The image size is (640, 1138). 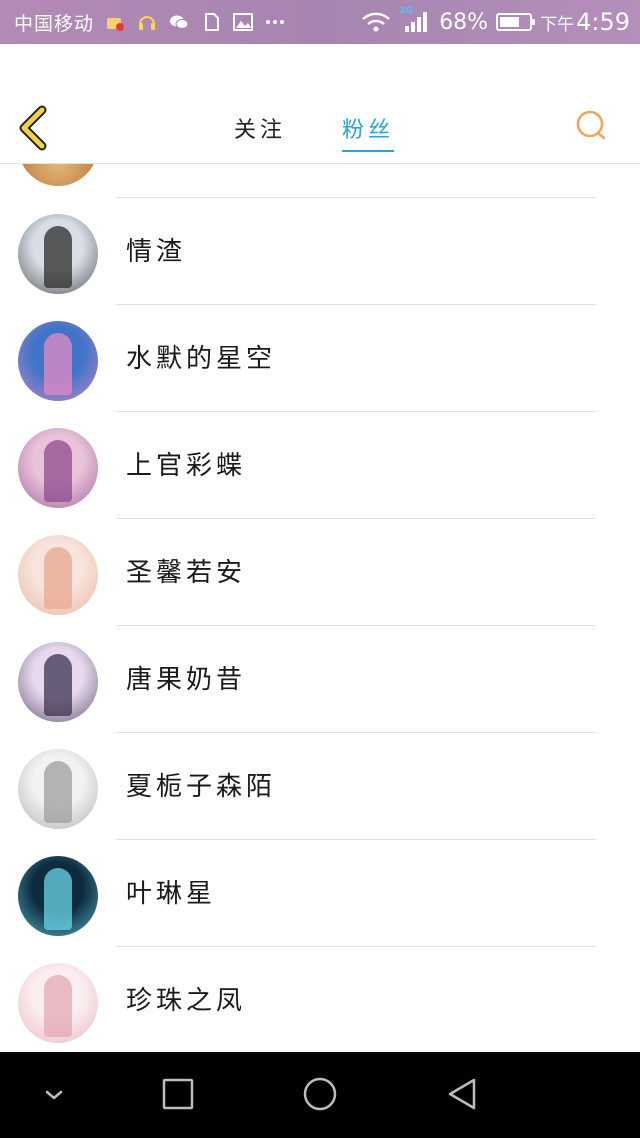 What do you see at coordinates (320, 572) in the screenshot?
I see `list-item: 圣馨若安` at bounding box center [320, 572].